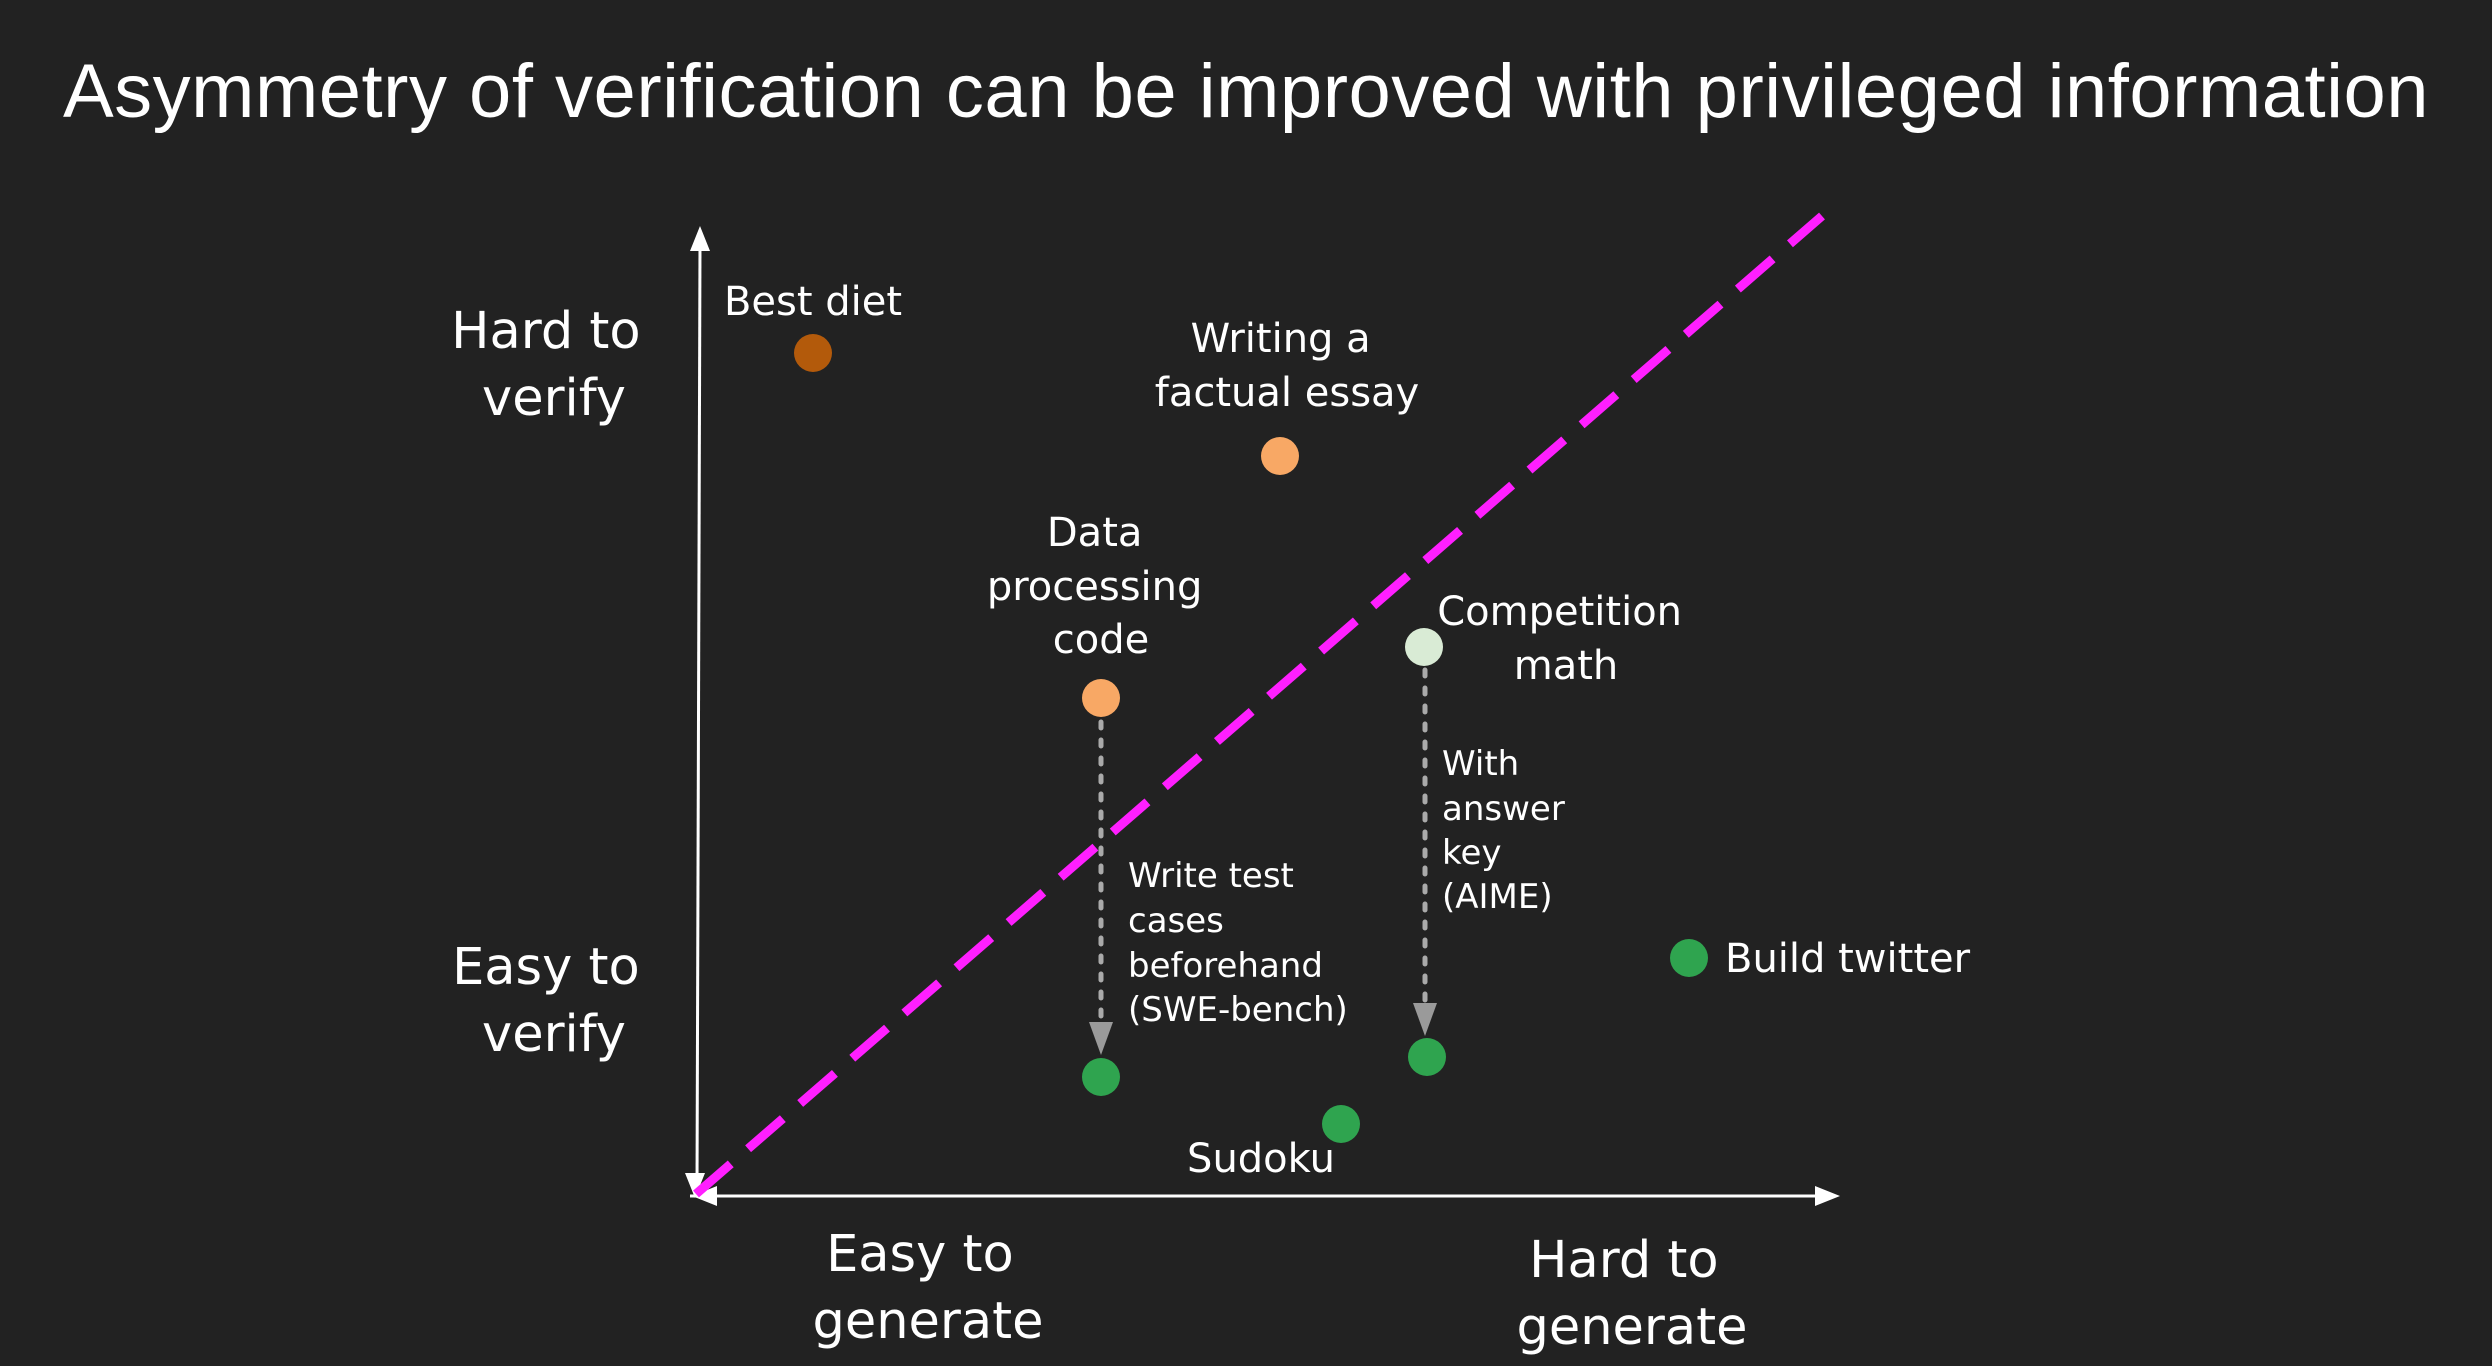 This screenshot has width=2492, height=1366. I want to click on label-data-processing: Data processing code, so click(1101, 586).